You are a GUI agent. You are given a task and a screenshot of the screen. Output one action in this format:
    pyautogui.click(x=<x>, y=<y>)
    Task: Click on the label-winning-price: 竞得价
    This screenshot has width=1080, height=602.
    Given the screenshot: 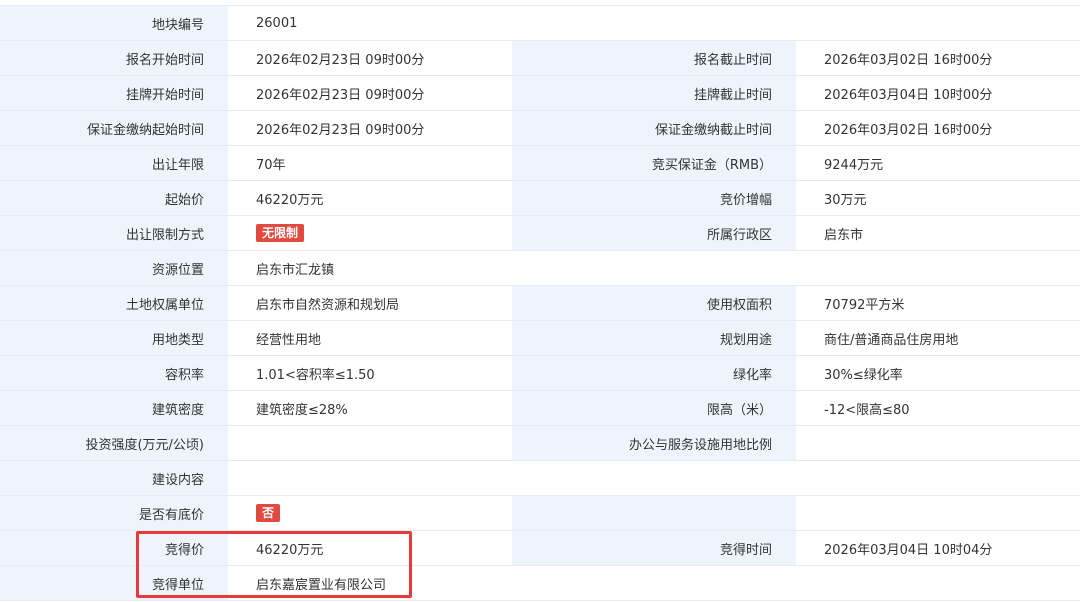 What is the action you would take?
    pyautogui.click(x=114, y=548)
    